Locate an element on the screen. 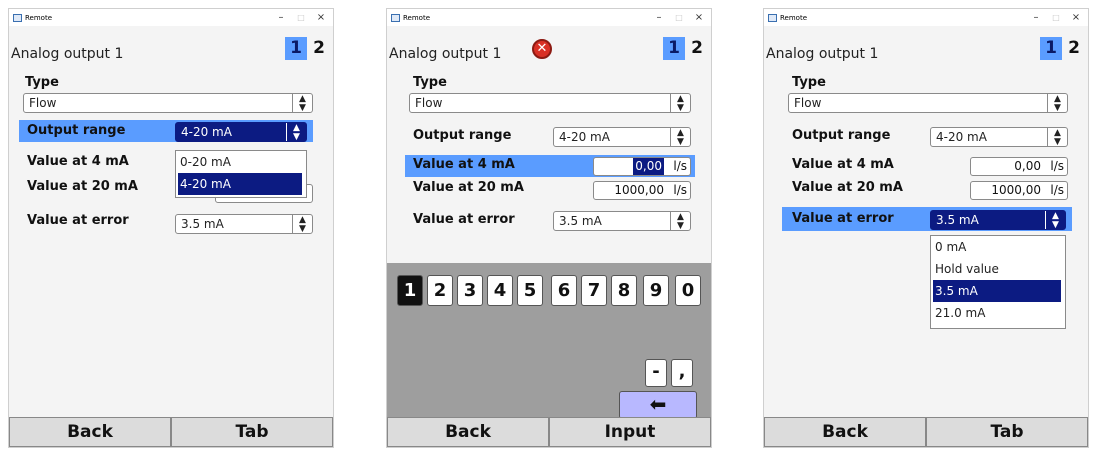  dropdown-option: 21.0 mA is located at coordinates (998, 313).